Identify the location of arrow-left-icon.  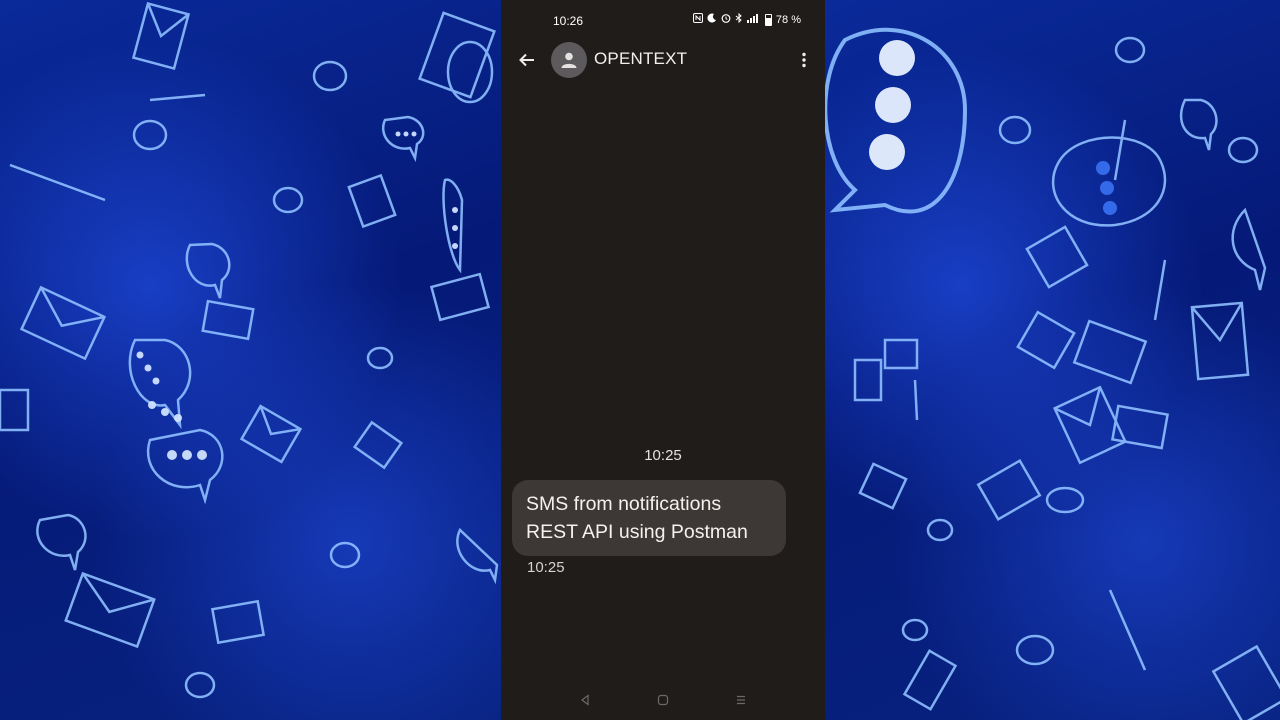
(526, 60).